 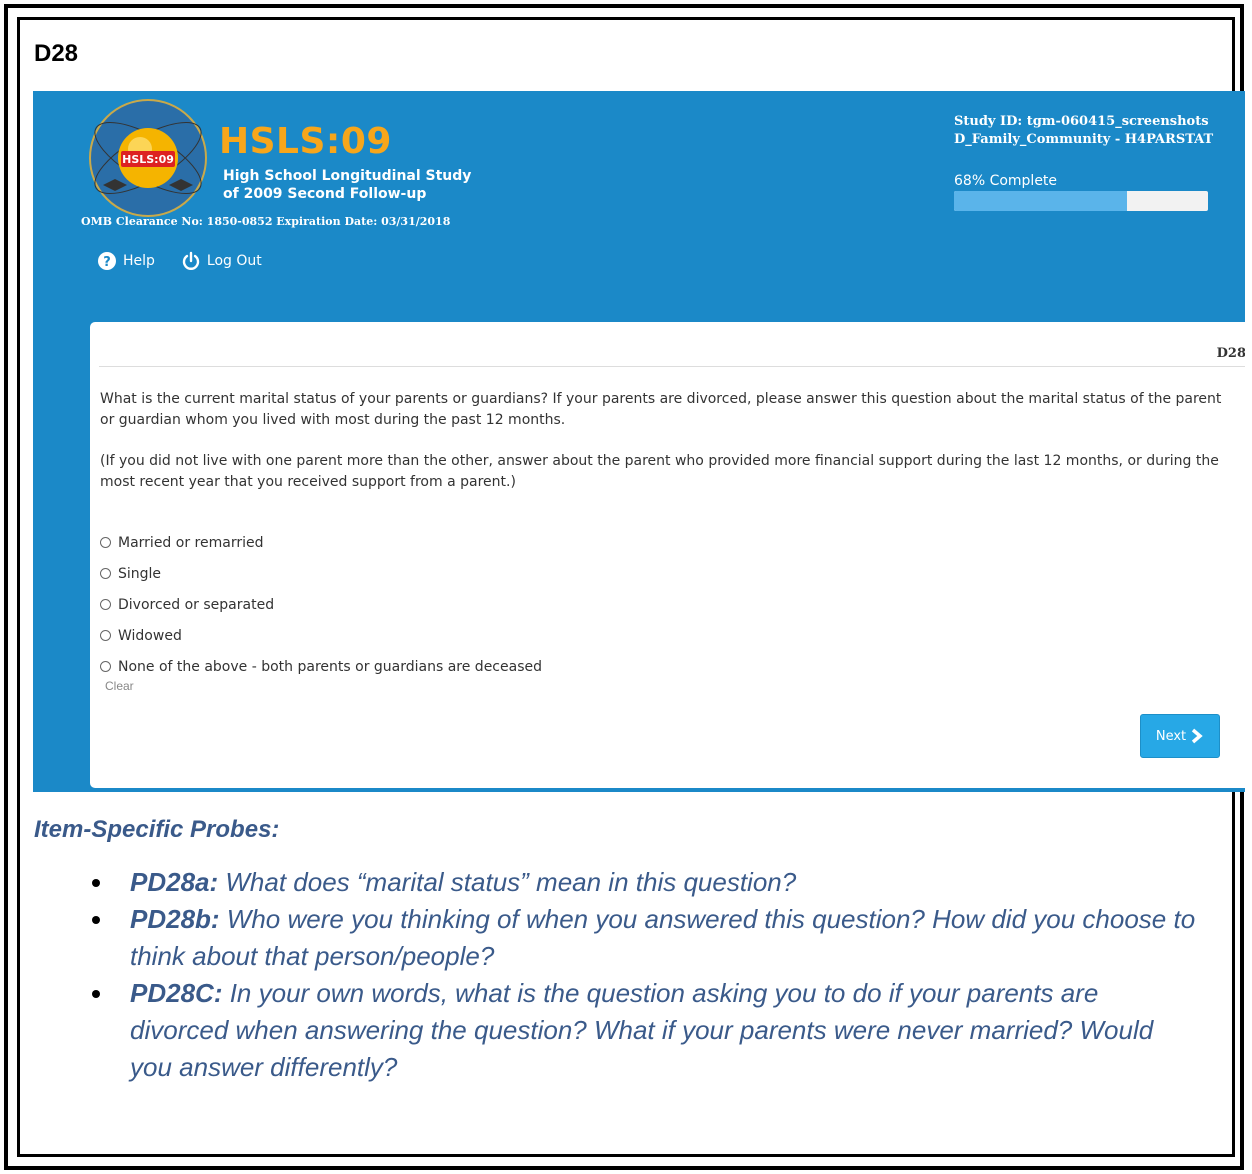 I want to click on logout-link: Log Out, so click(x=221, y=261).